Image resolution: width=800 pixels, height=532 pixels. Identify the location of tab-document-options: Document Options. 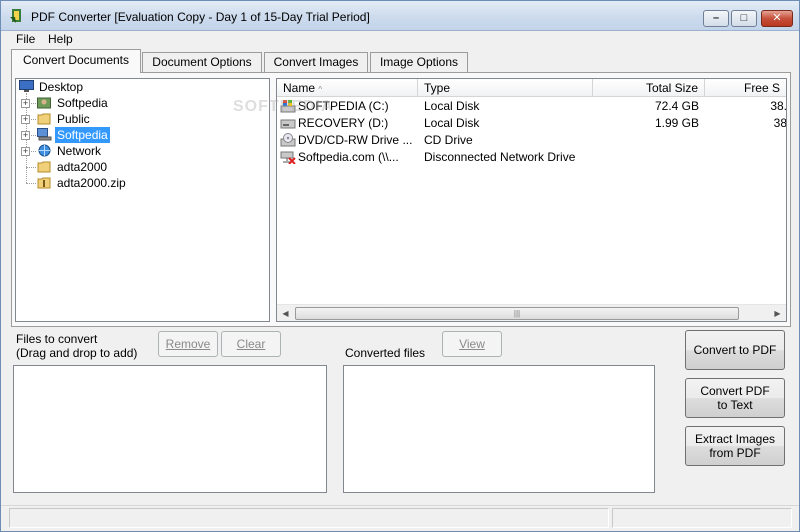
(202, 62).